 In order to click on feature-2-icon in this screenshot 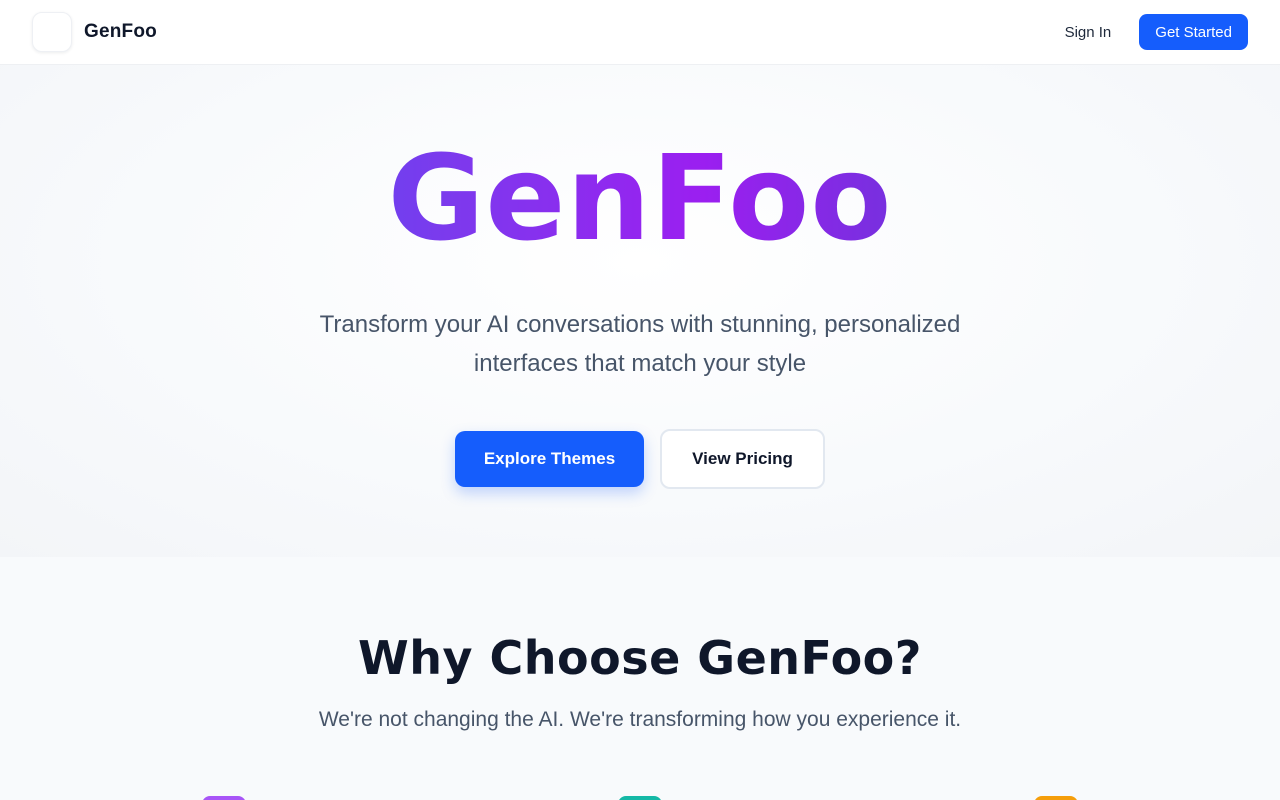, I will do `click(640, 798)`.